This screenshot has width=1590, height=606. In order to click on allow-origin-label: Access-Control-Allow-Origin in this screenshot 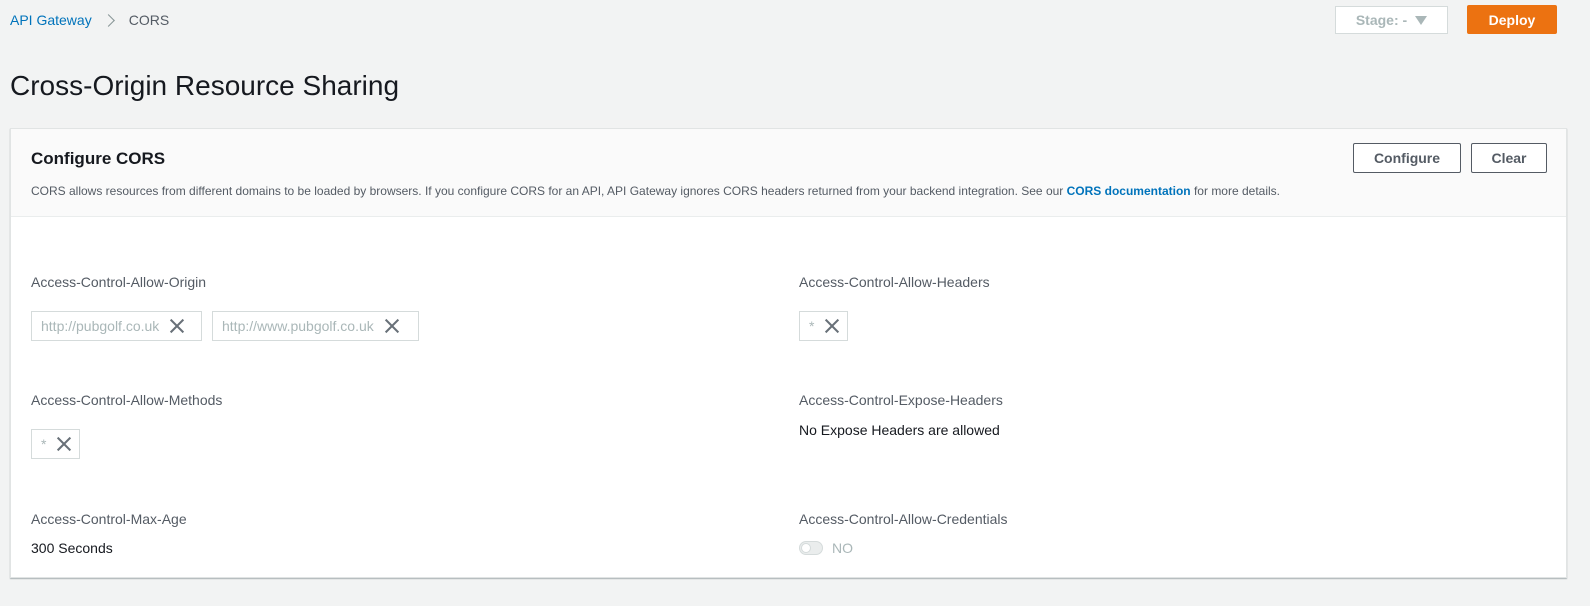, I will do `click(119, 282)`.